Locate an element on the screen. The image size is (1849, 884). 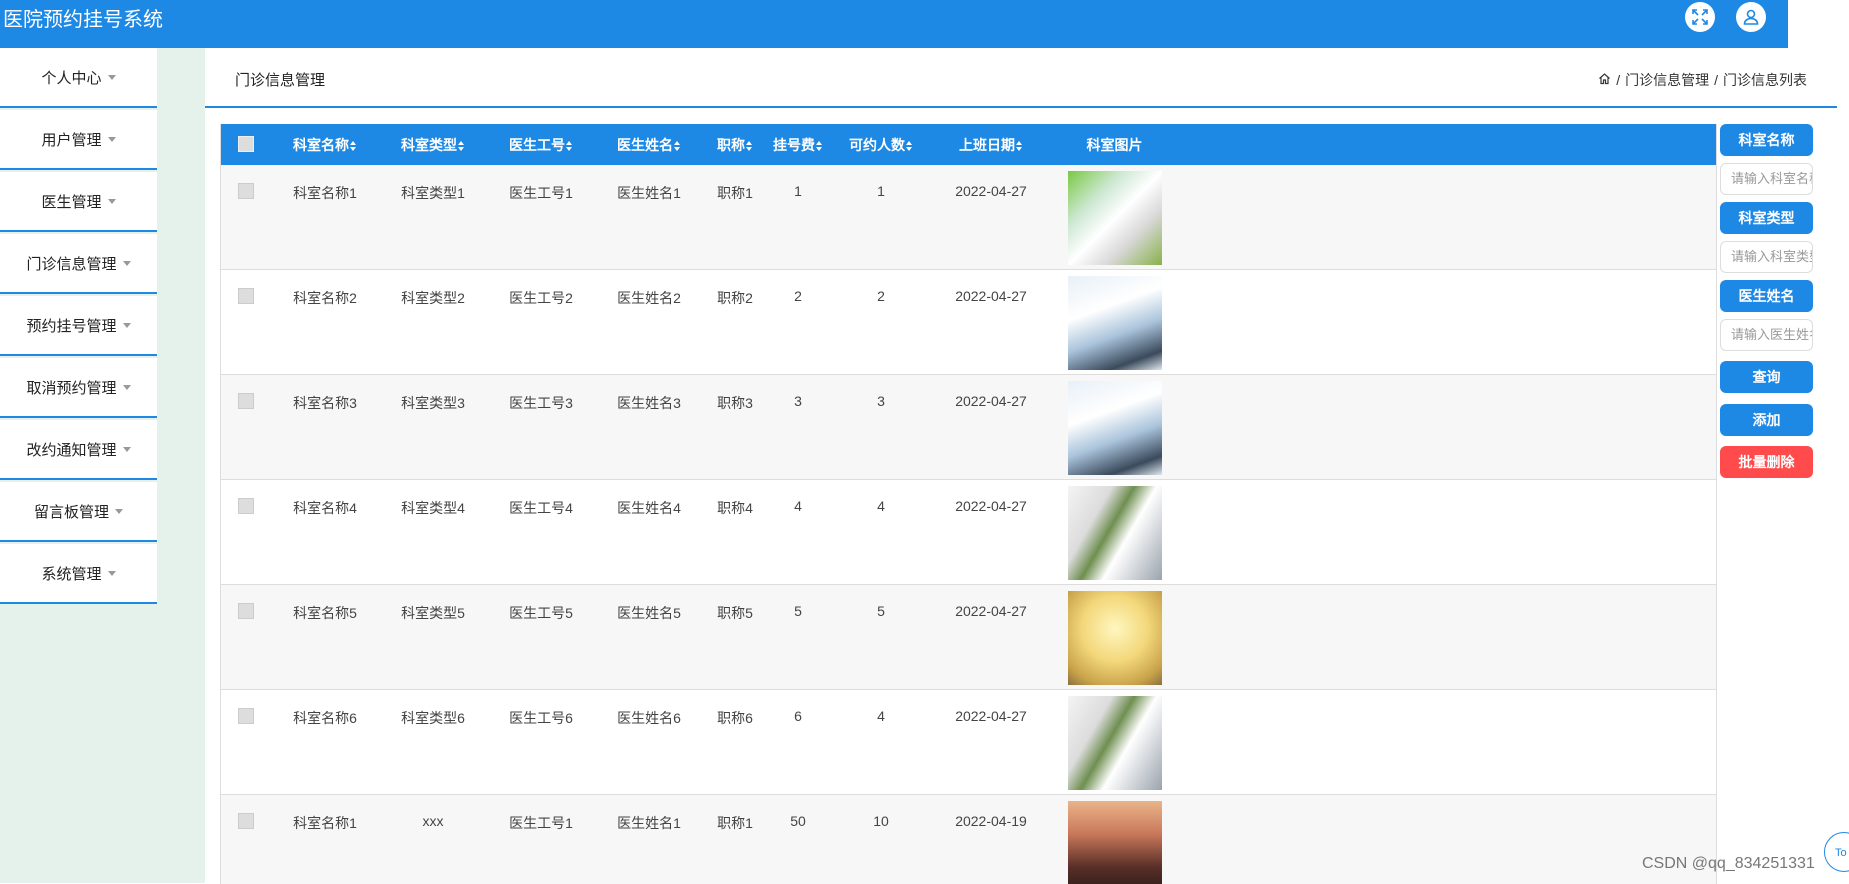
header-title: 职称 is located at coordinates (735, 144).